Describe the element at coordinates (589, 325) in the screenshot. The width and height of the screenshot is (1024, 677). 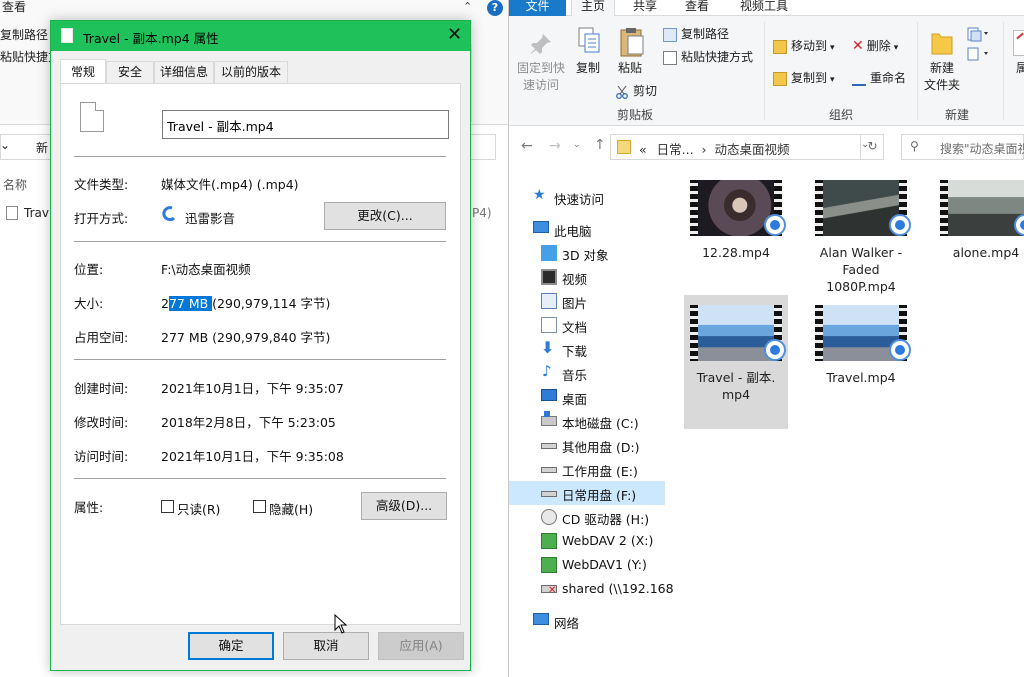
I see `nav-documents: 文档` at that location.